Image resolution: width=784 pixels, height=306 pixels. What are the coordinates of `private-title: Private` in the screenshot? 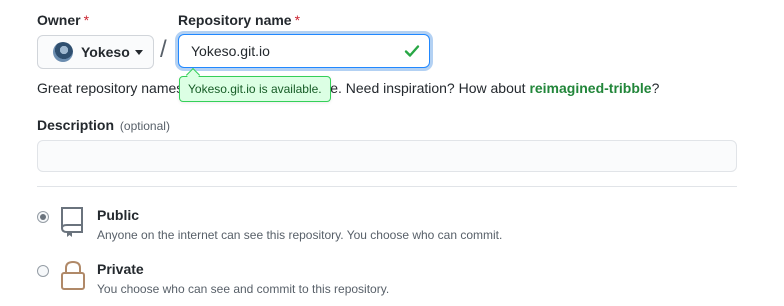 It's located at (120, 269).